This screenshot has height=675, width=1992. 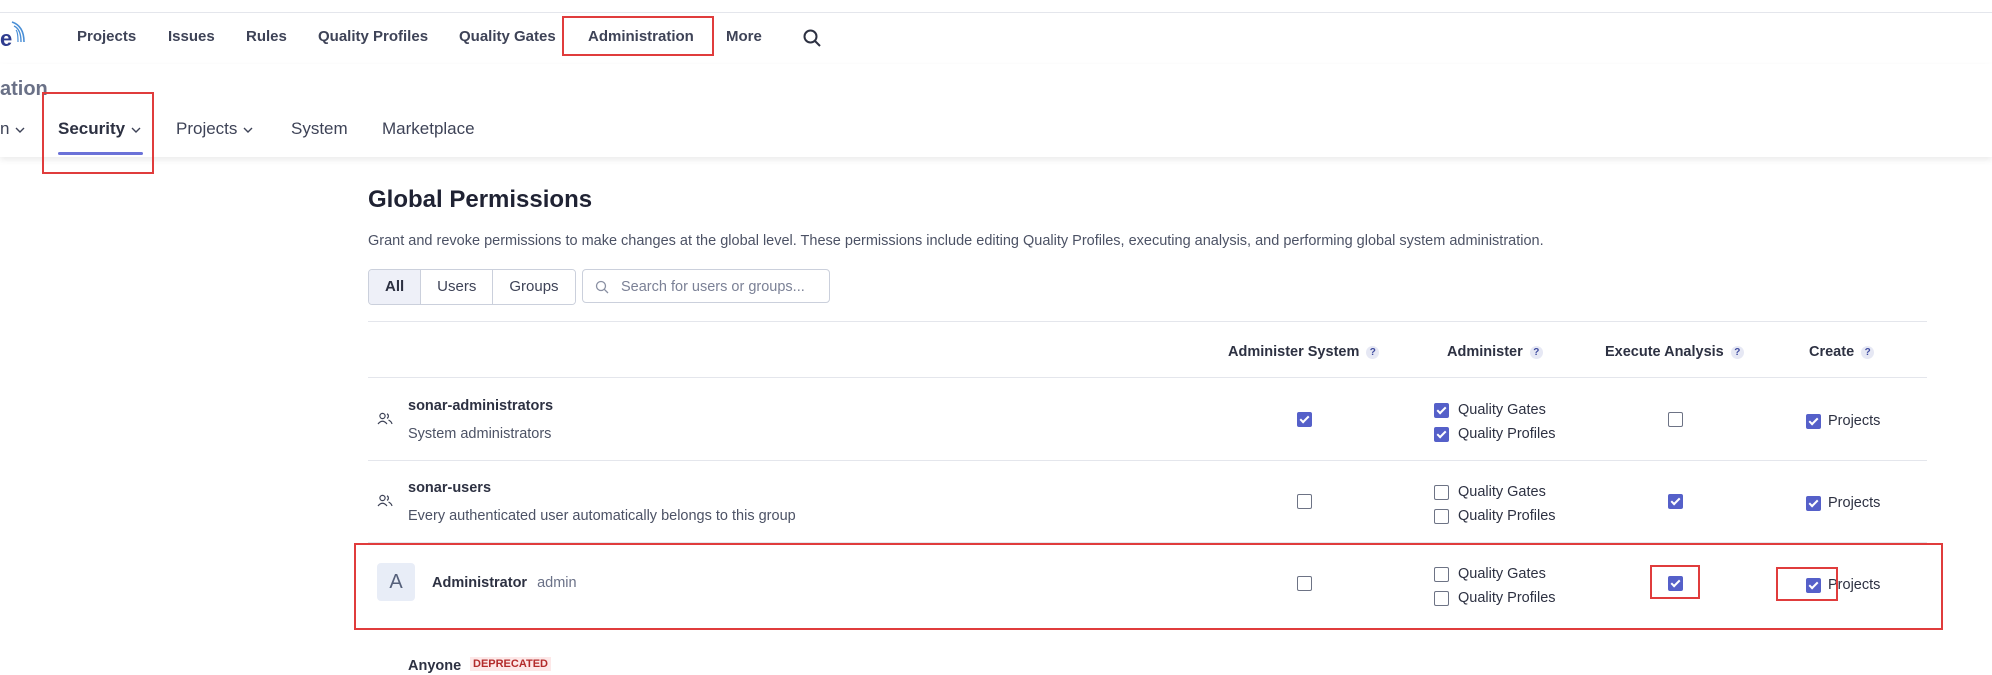 What do you see at coordinates (1832, 352) in the screenshot?
I see `column-label: Create` at bounding box center [1832, 352].